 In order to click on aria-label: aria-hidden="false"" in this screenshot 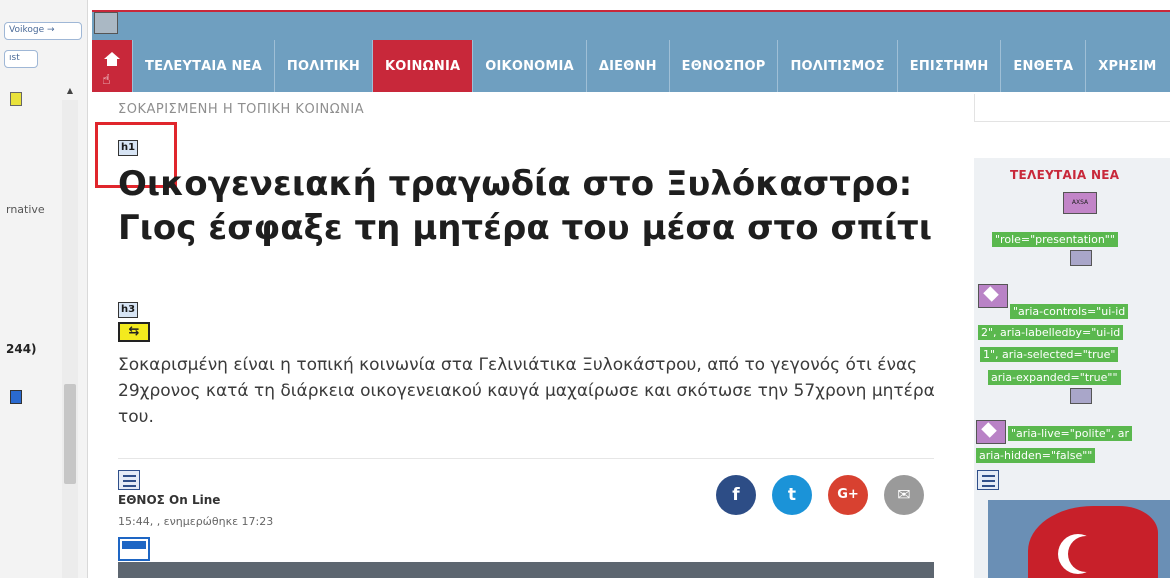, I will do `click(1036, 455)`.